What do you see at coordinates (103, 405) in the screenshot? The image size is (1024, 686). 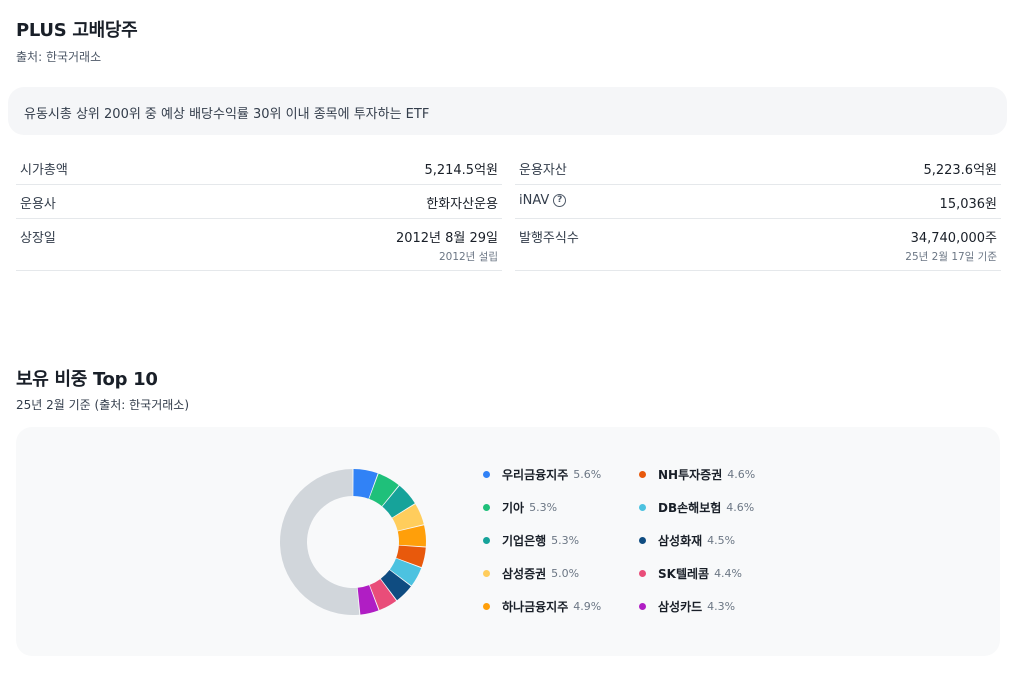 I see `holdings-subtitle: 25년 2월 기준 (출처: 한국거래소)` at bounding box center [103, 405].